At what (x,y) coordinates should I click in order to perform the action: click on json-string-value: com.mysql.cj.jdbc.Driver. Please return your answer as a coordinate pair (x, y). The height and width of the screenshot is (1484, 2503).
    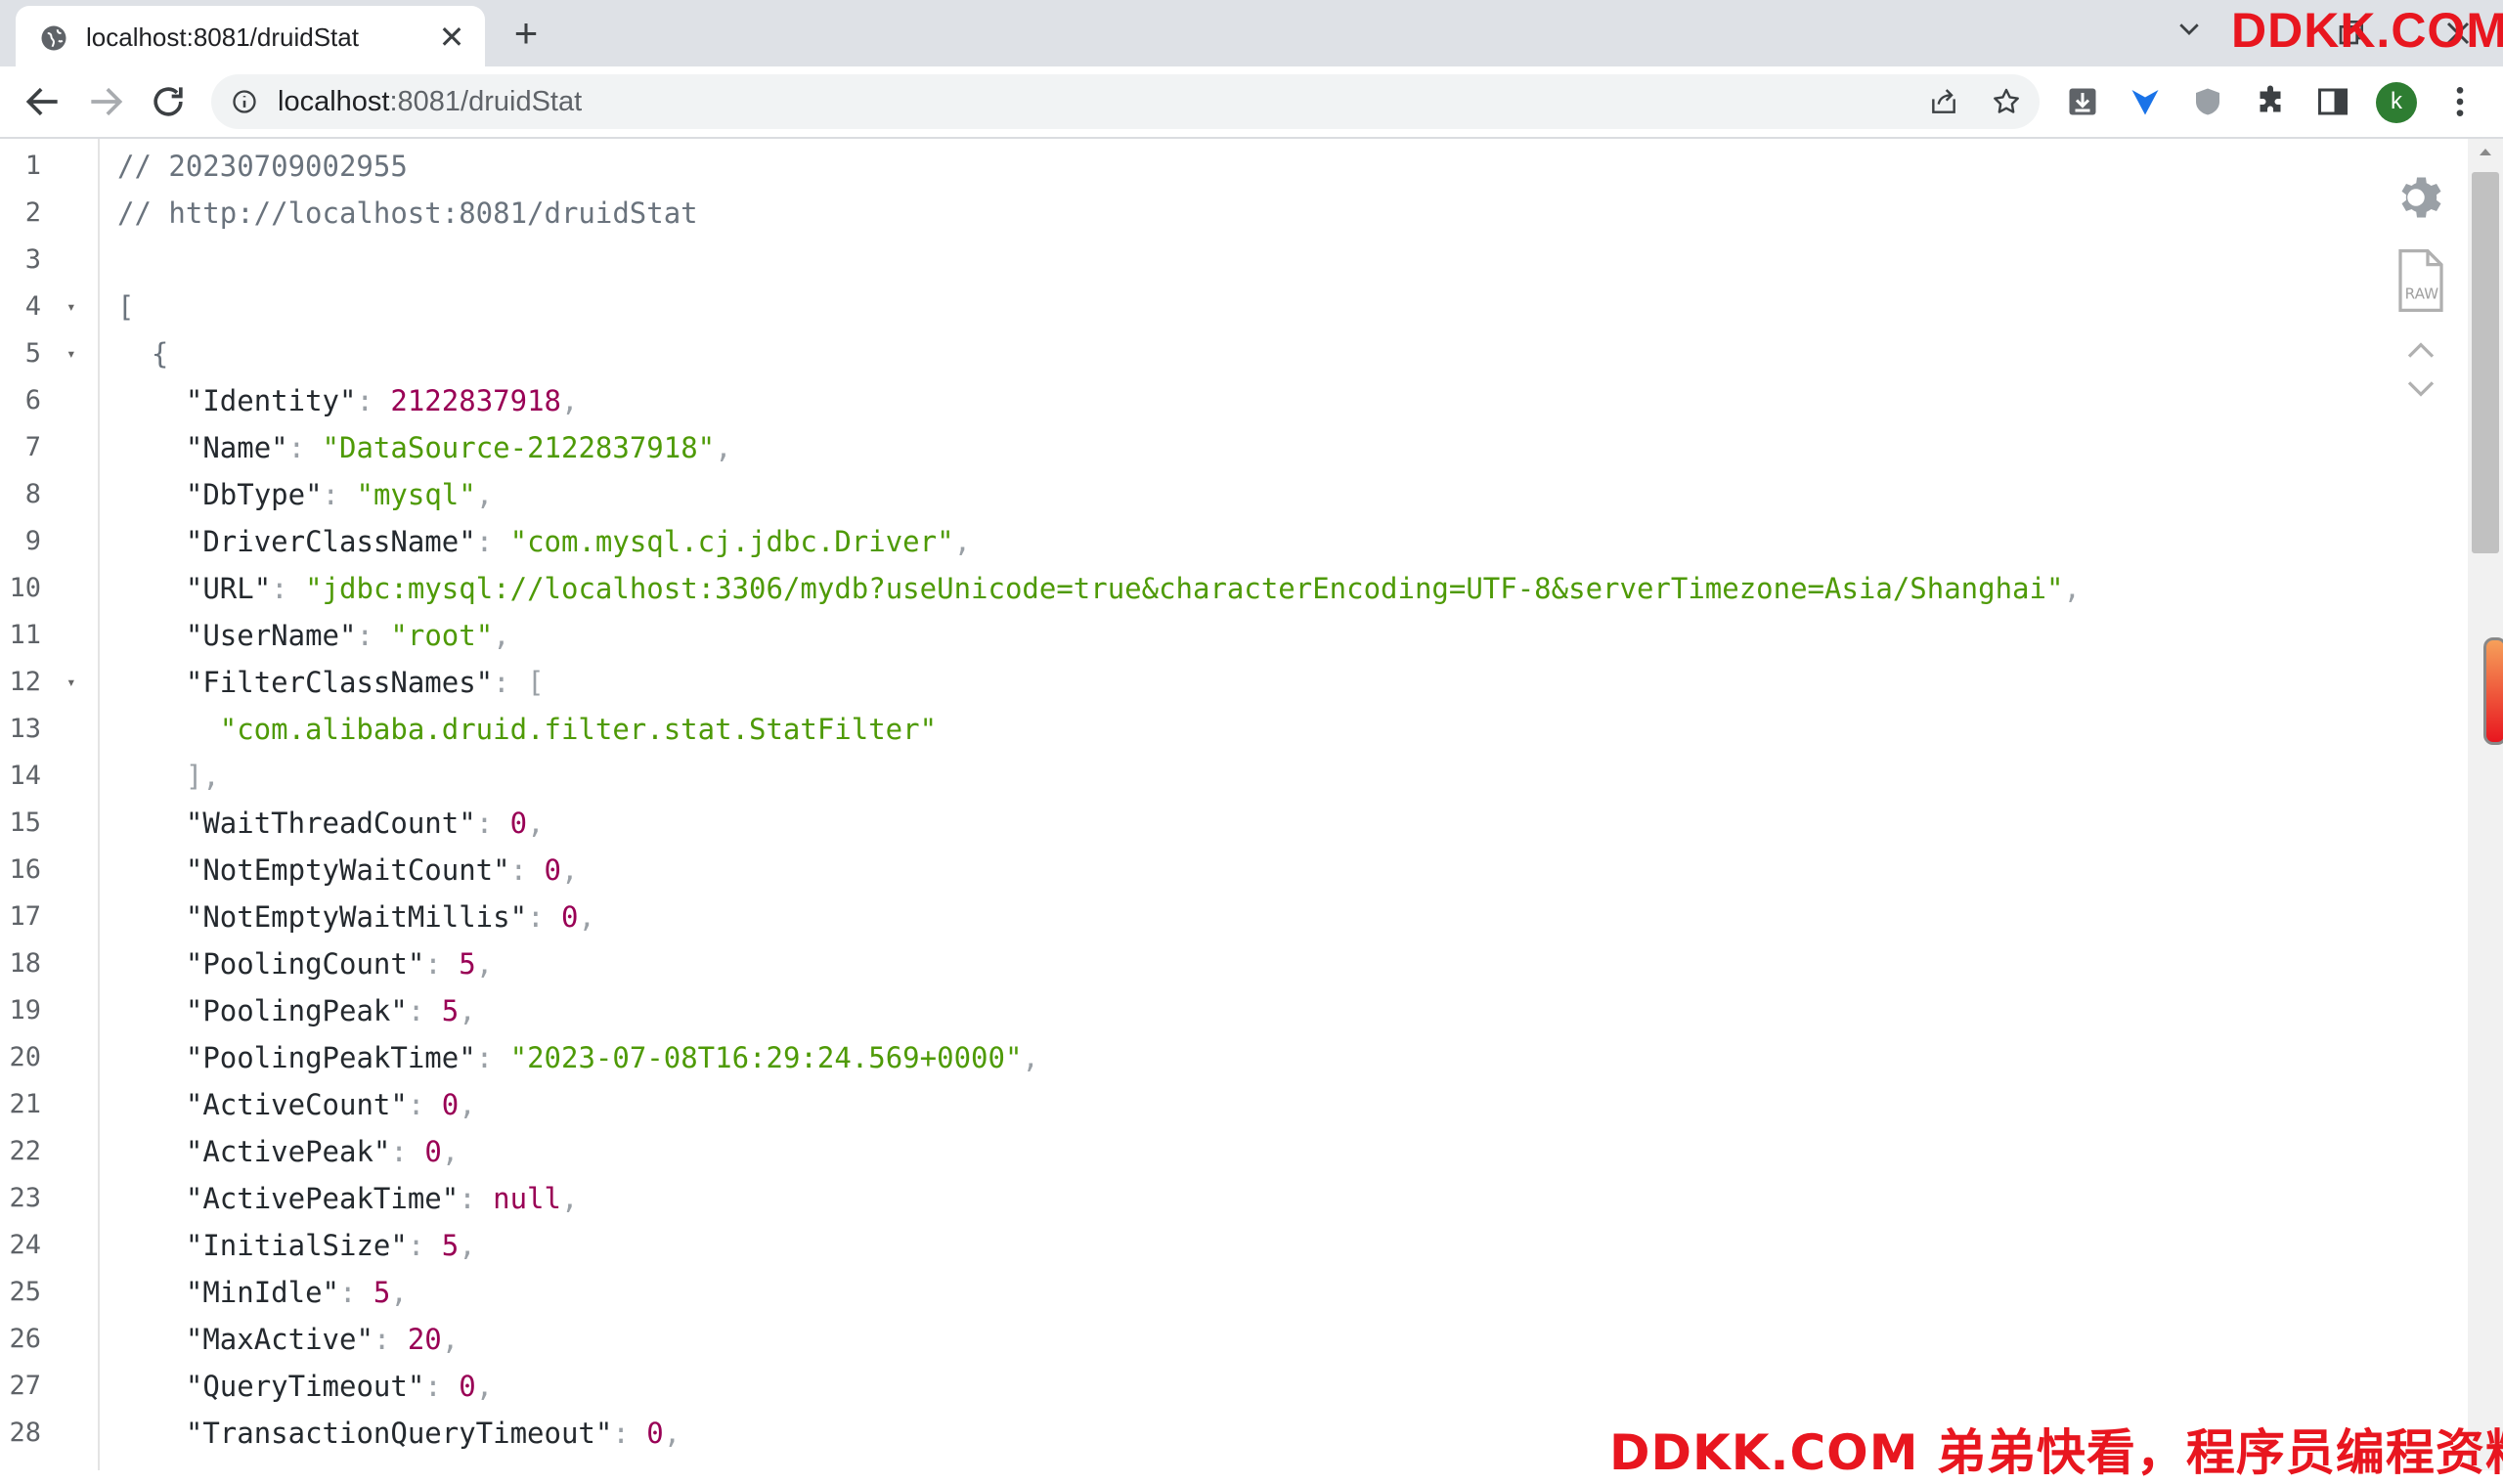
    Looking at the image, I should click on (732, 541).